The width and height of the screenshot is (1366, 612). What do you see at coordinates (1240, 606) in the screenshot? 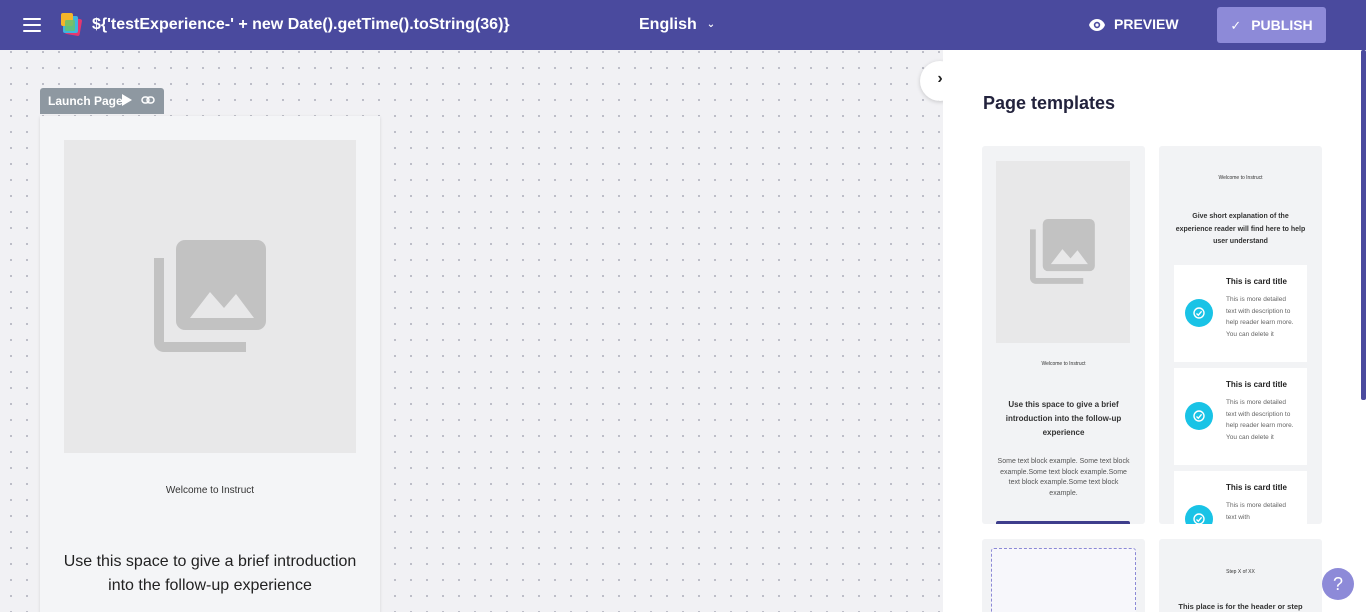
I see `template-heading: This place is for the header or step` at bounding box center [1240, 606].